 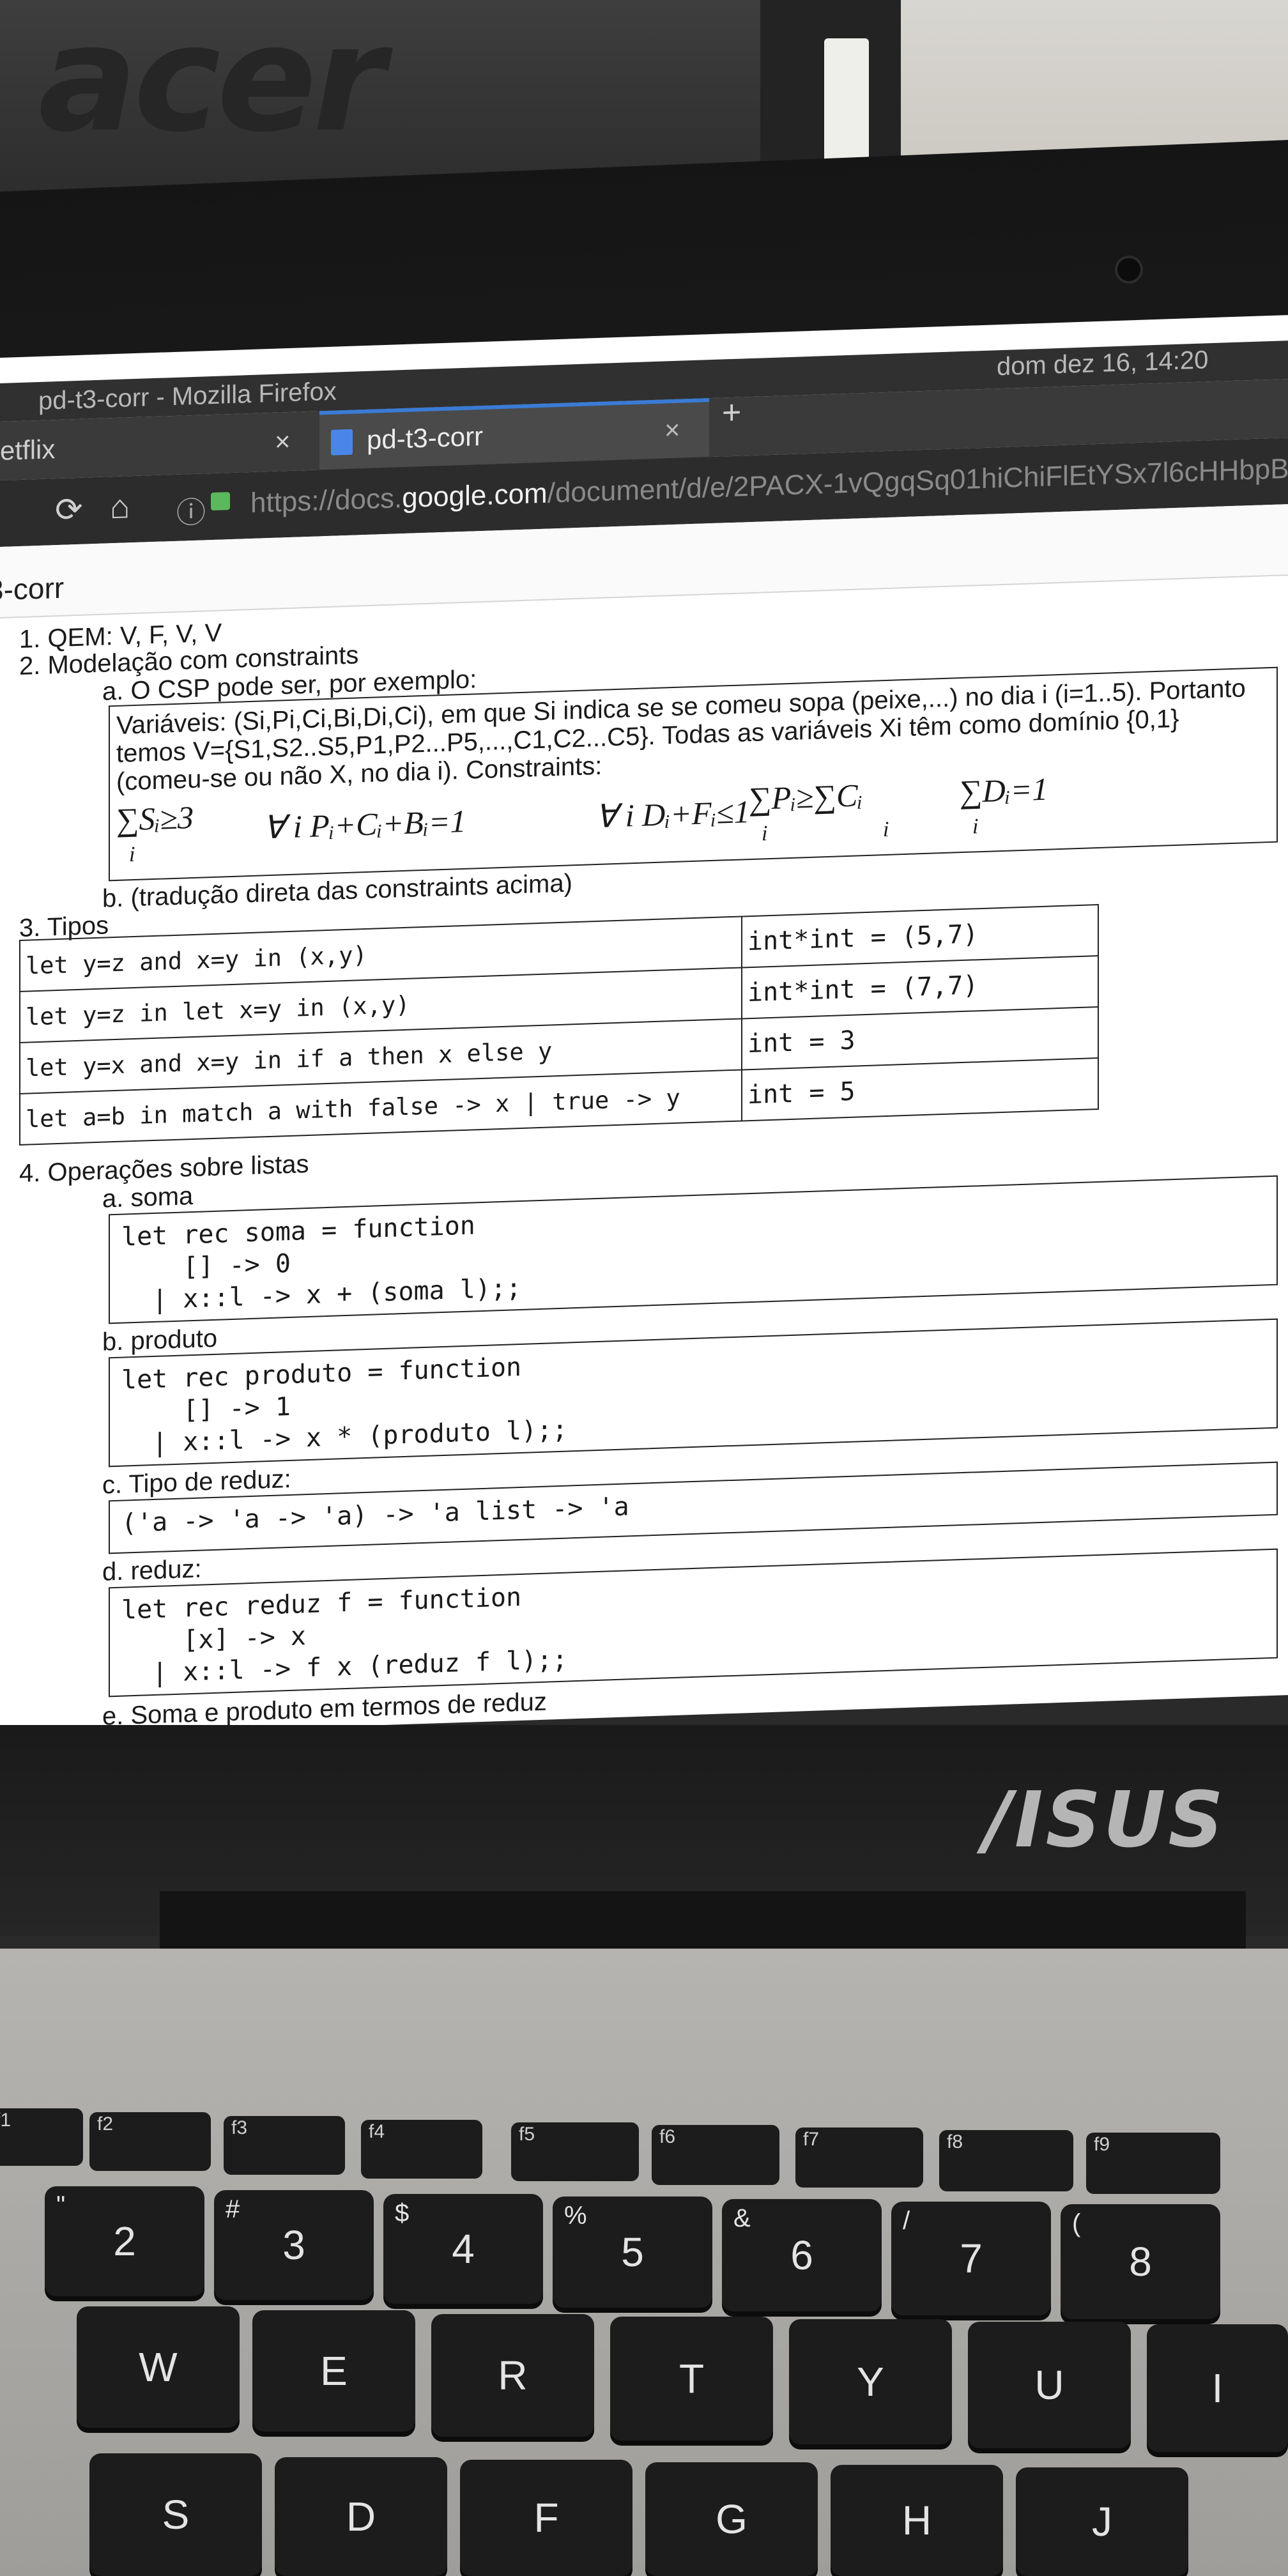 What do you see at coordinates (632, 2252) in the screenshot?
I see `key-5: % 5` at bounding box center [632, 2252].